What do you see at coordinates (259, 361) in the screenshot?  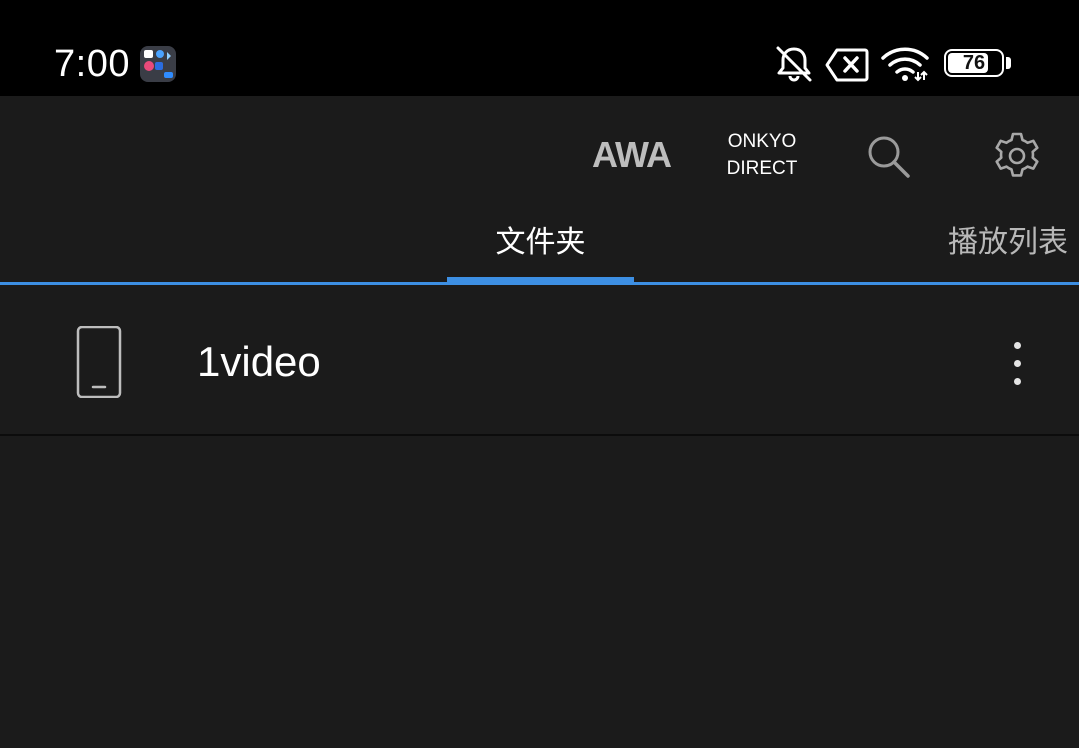 I see `list-item-title: 1video` at bounding box center [259, 361].